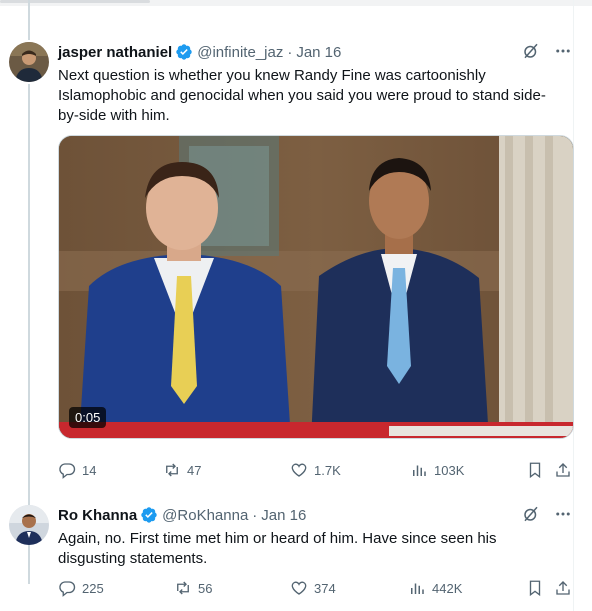 This screenshot has height=611, width=592. Describe the element at coordinates (447, 588) in the screenshot. I see `views-count: 442K` at that location.